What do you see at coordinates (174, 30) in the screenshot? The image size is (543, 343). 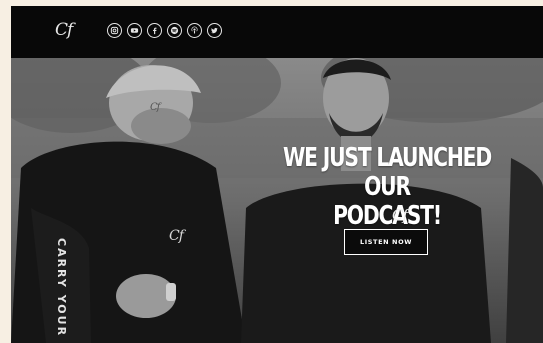 I see `spotify-icon` at bounding box center [174, 30].